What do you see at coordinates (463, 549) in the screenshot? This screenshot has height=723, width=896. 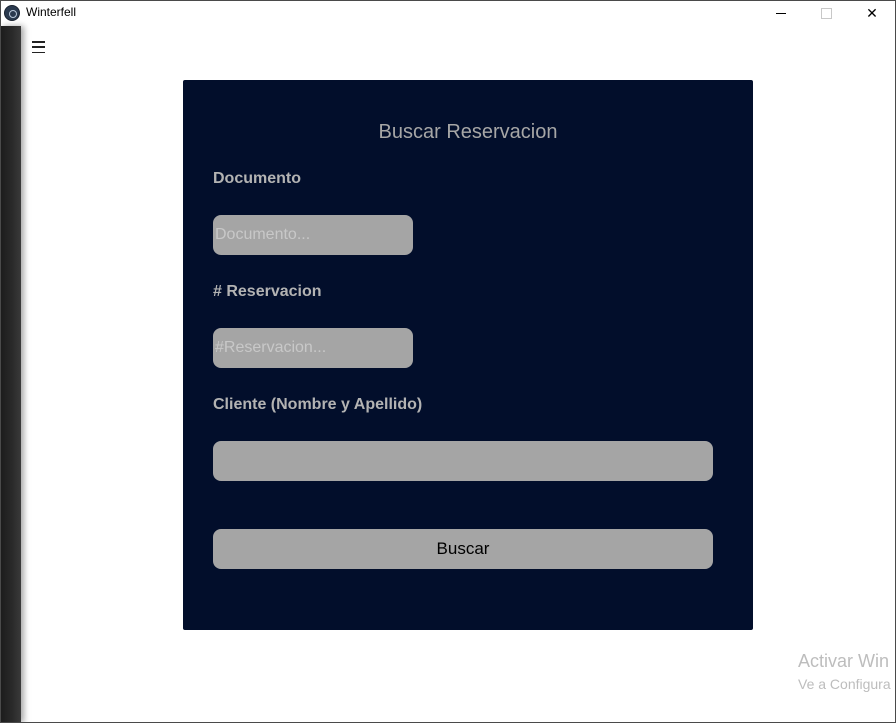 I see `buscar-button: Buscar` at bounding box center [463, 549].